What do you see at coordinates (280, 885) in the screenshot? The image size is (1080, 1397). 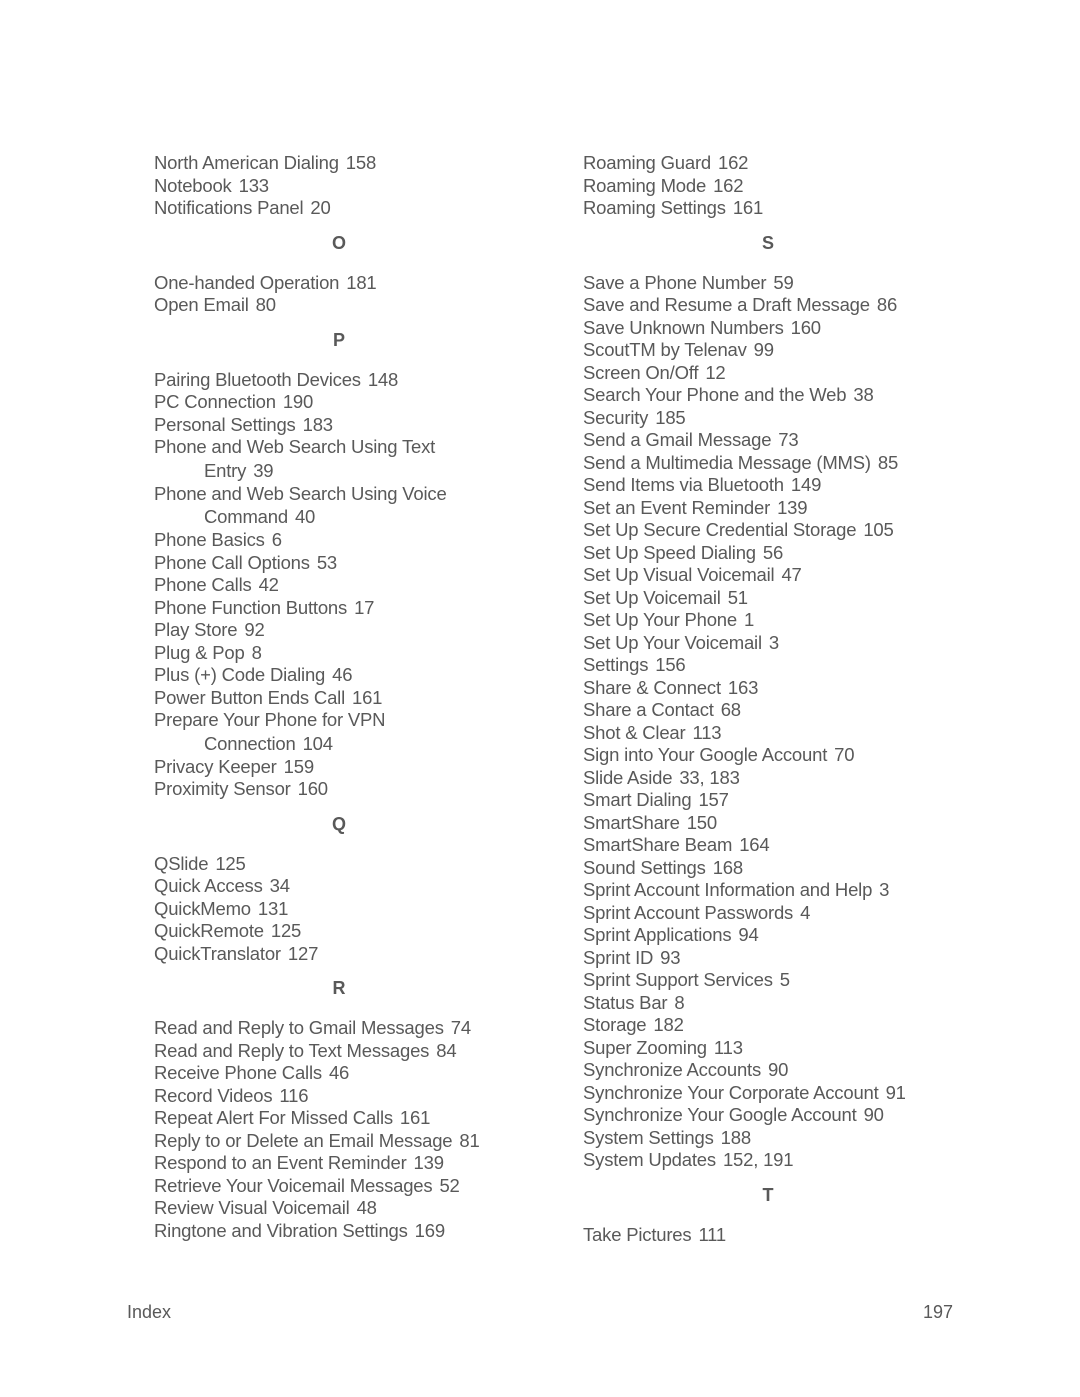 I see `entry-page-ref: 34` at bounding box center [280, 885].